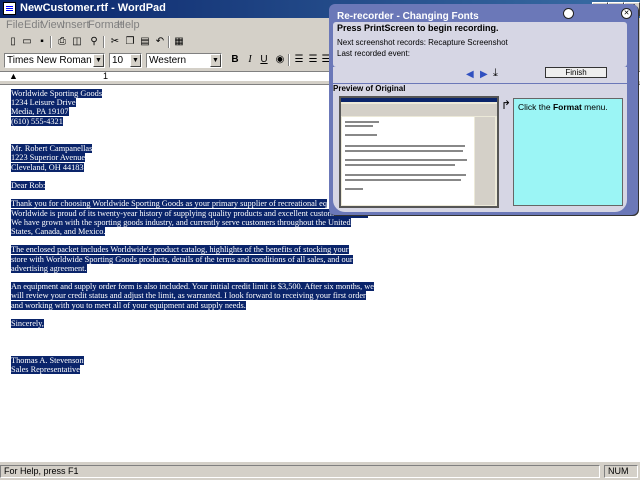  What do you see at coordinates (40, 112) in the screenshot?
I see `document-line: Media, PA 19107` at bounding box center [40, 112].